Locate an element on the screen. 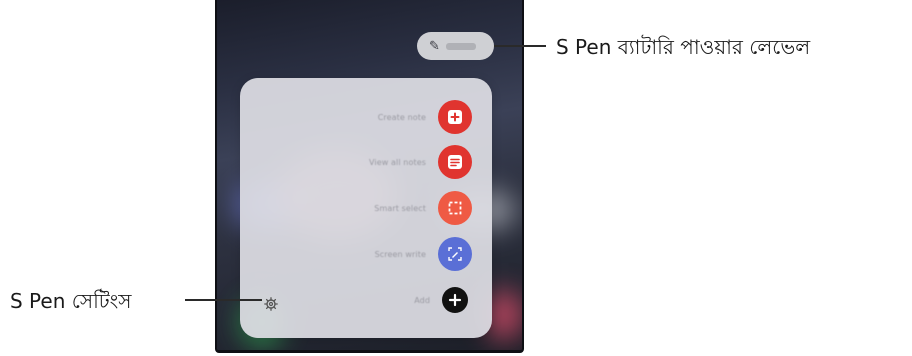 The width and height of the screenshot is (912, 356). menu-item-label: Add is located at coordinates (422, 300).